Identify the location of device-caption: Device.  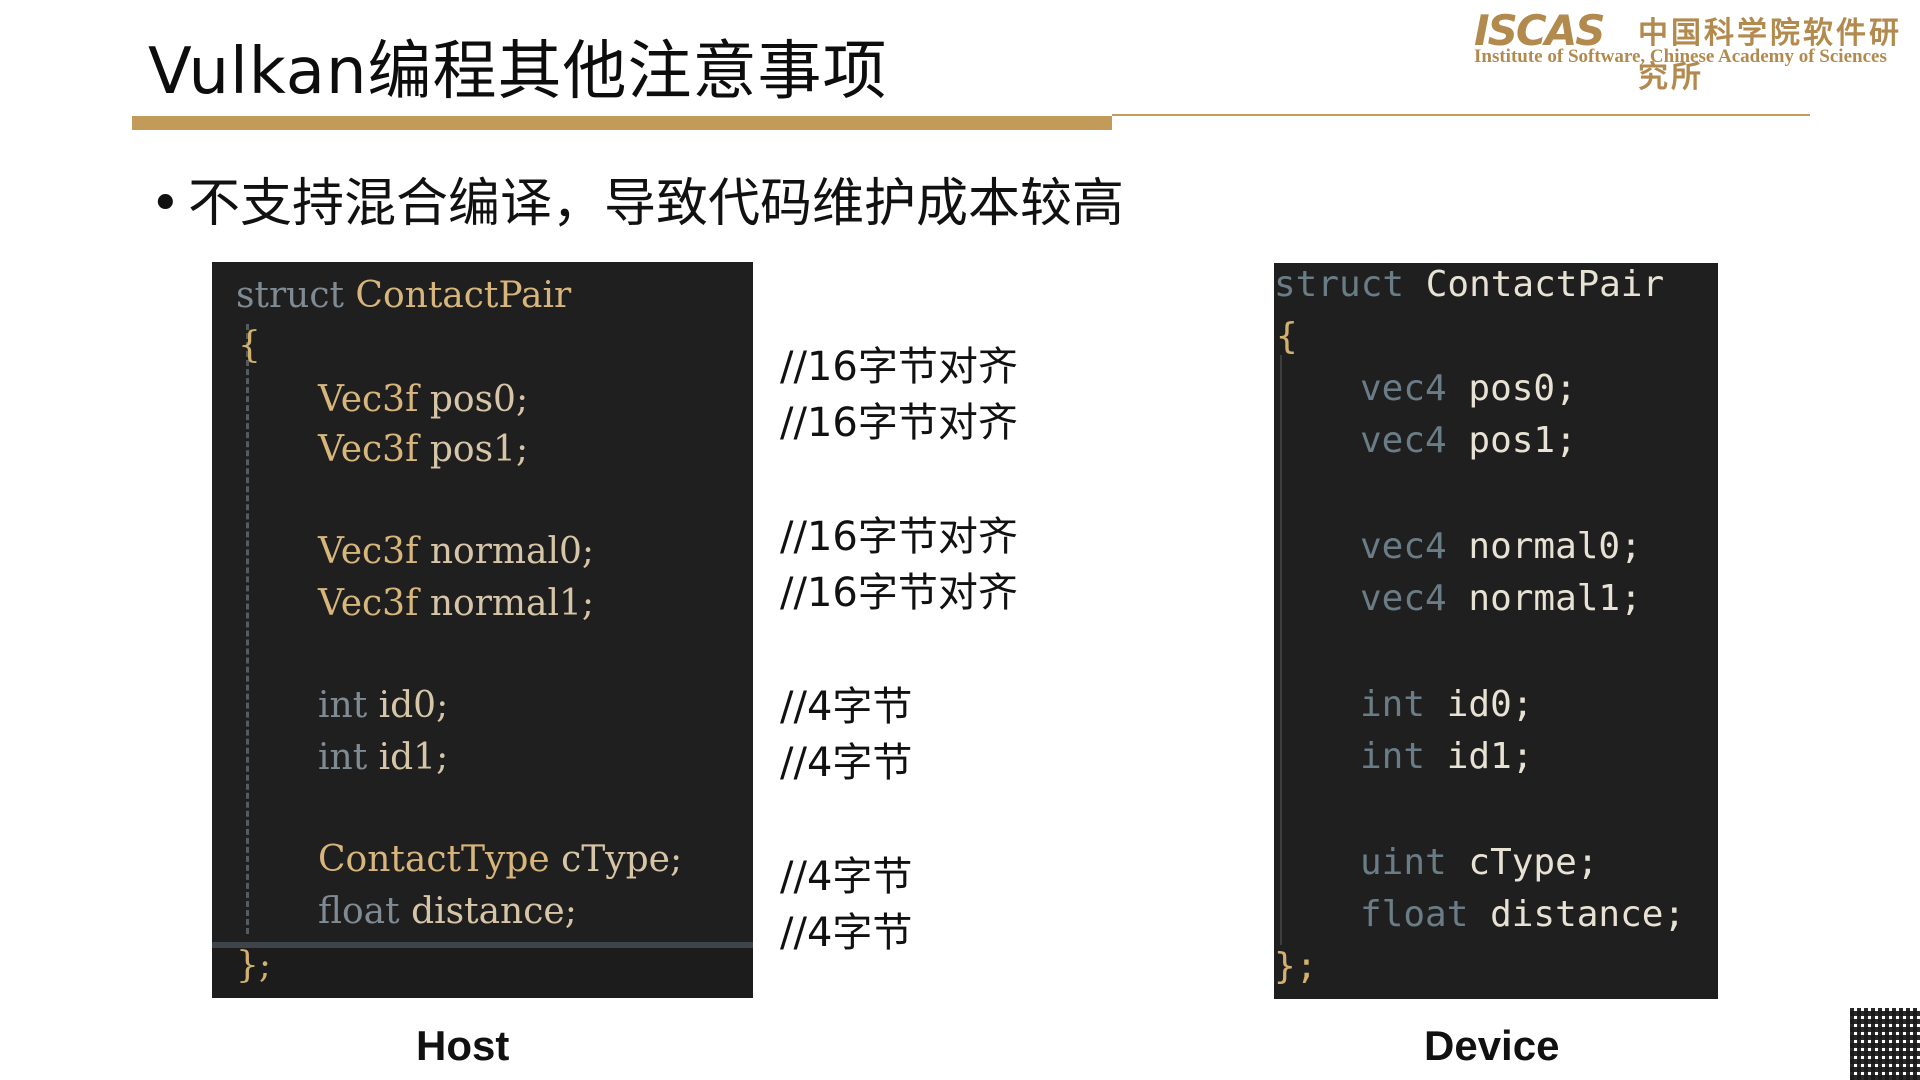
(1492, 1045).